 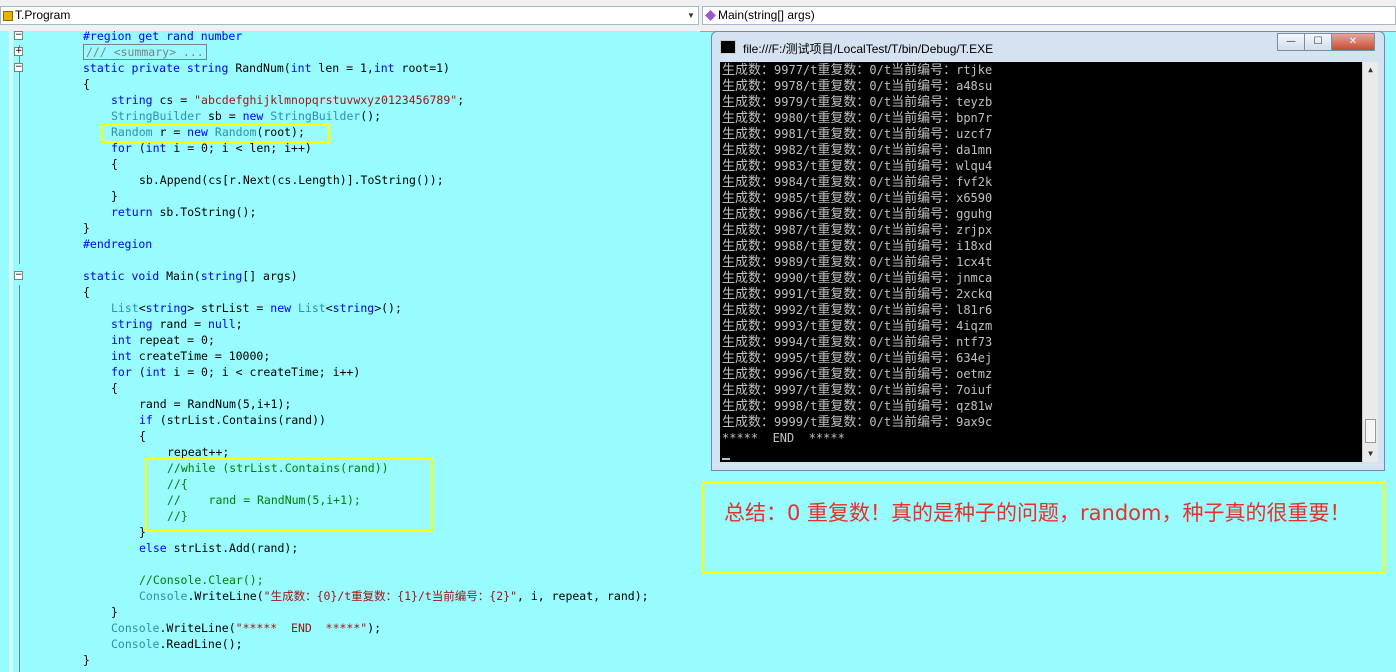 I want to click on code-line: for (int i = 0; i < createTime; i++), so click(x=236, y=372).